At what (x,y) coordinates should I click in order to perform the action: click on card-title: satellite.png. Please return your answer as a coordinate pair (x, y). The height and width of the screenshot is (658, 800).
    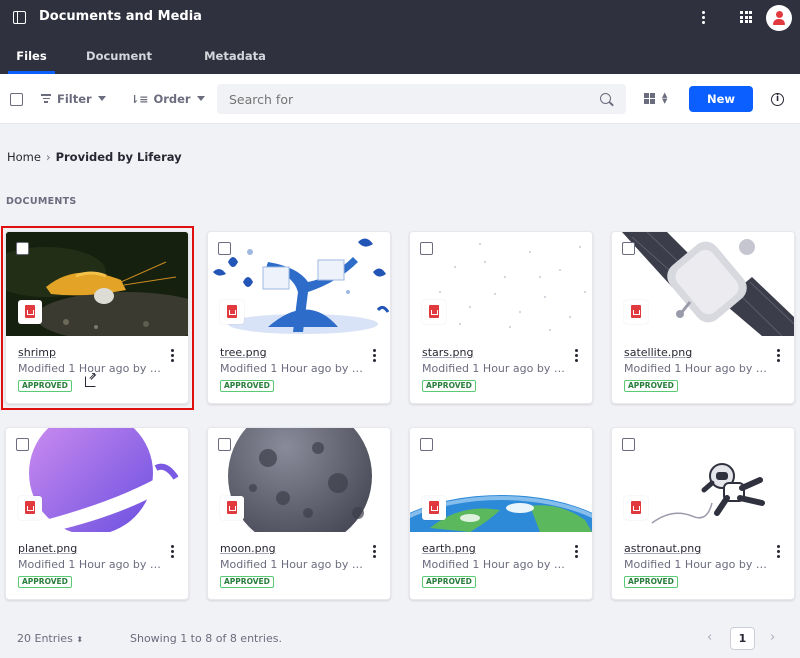
    Looking at the image, I should click on (658, 352).